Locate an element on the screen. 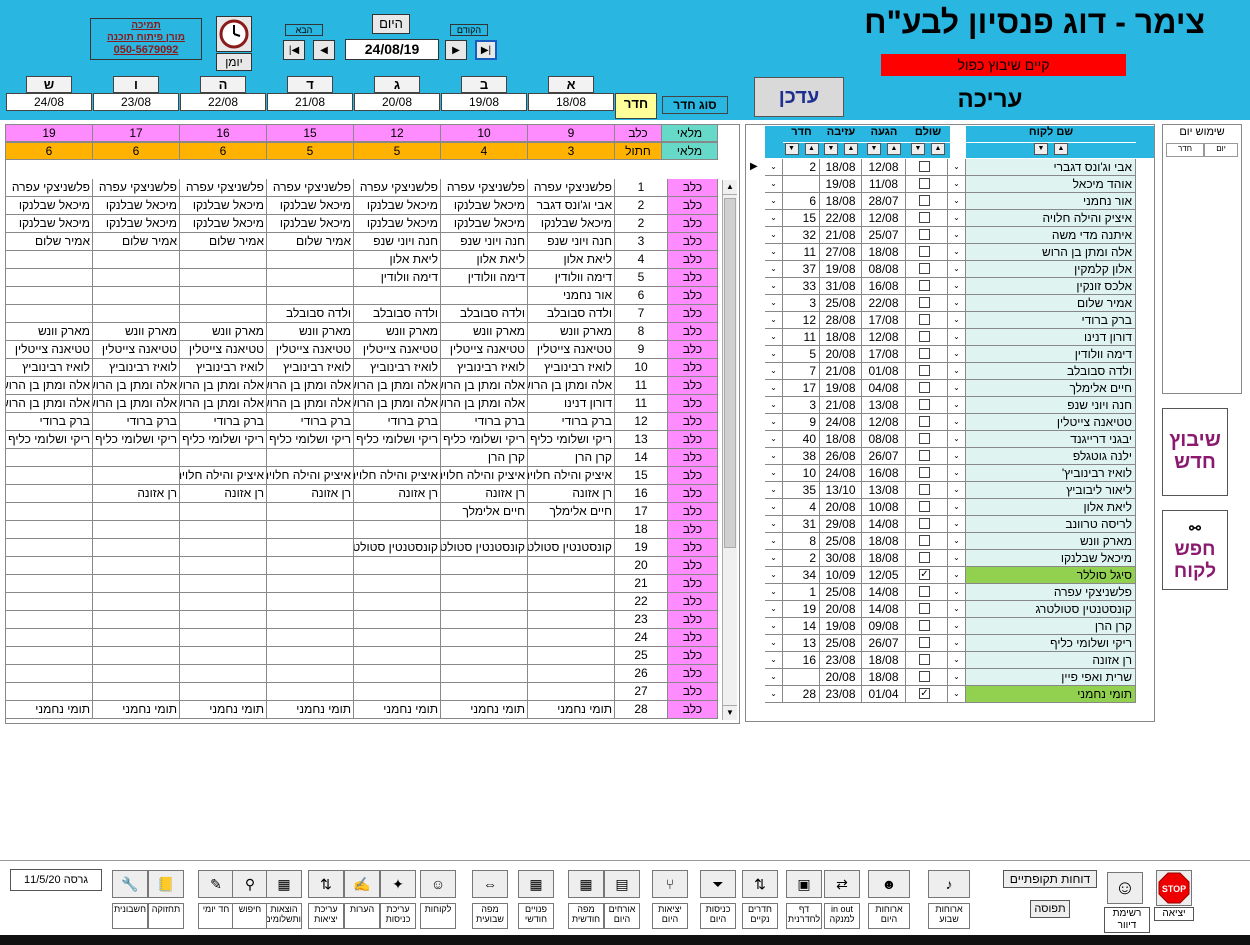 Image resolution: width=1250 pixels, height=945 pixels. customer-name: לואיז רבינוביץ' is located at coordinates (1051, 473).